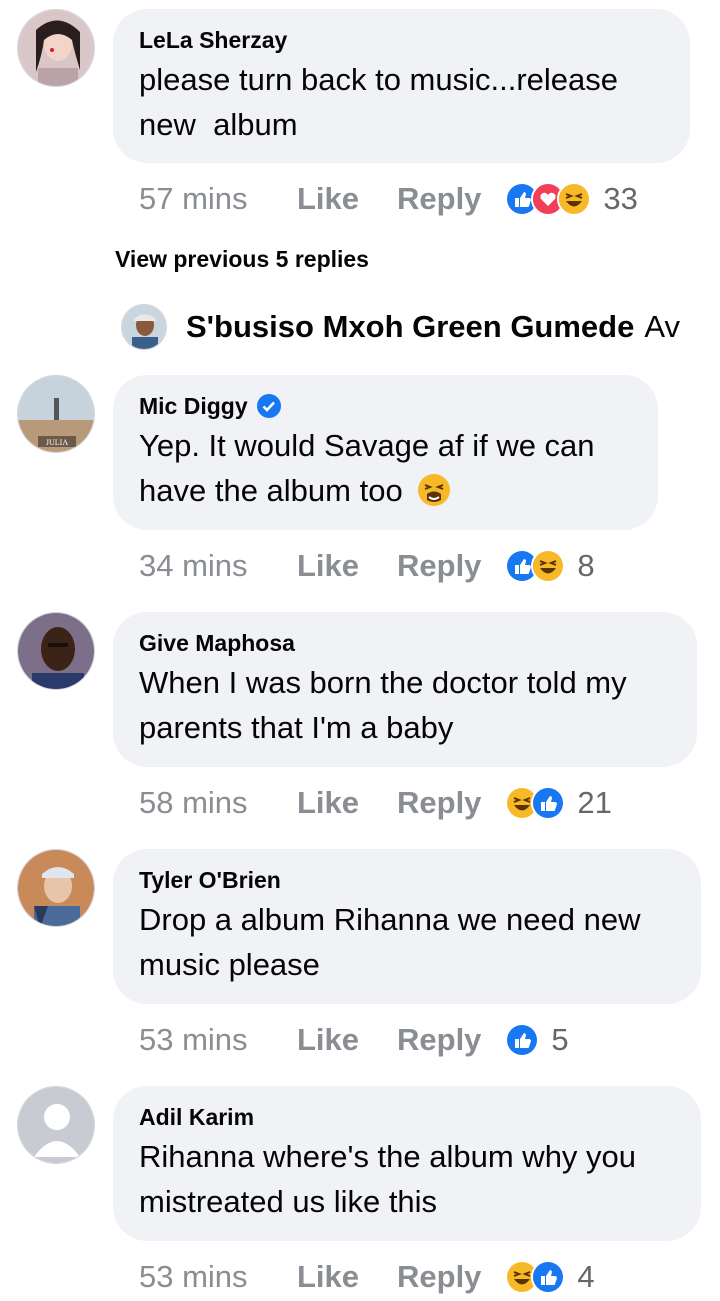  Describe the element at coordinates (242, 259) in the screenshot. I see `view-previous-replies-link: View previous 5 replies` at that location.